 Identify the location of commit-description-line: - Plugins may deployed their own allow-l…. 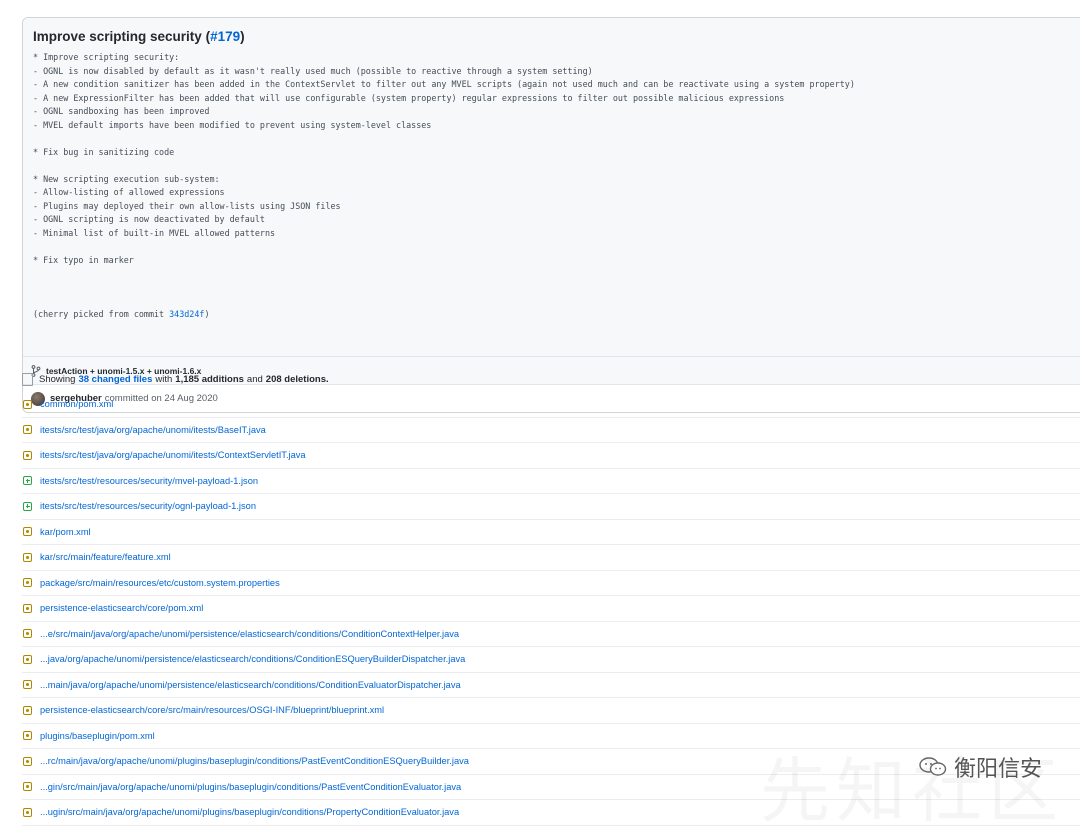
(187, 205).